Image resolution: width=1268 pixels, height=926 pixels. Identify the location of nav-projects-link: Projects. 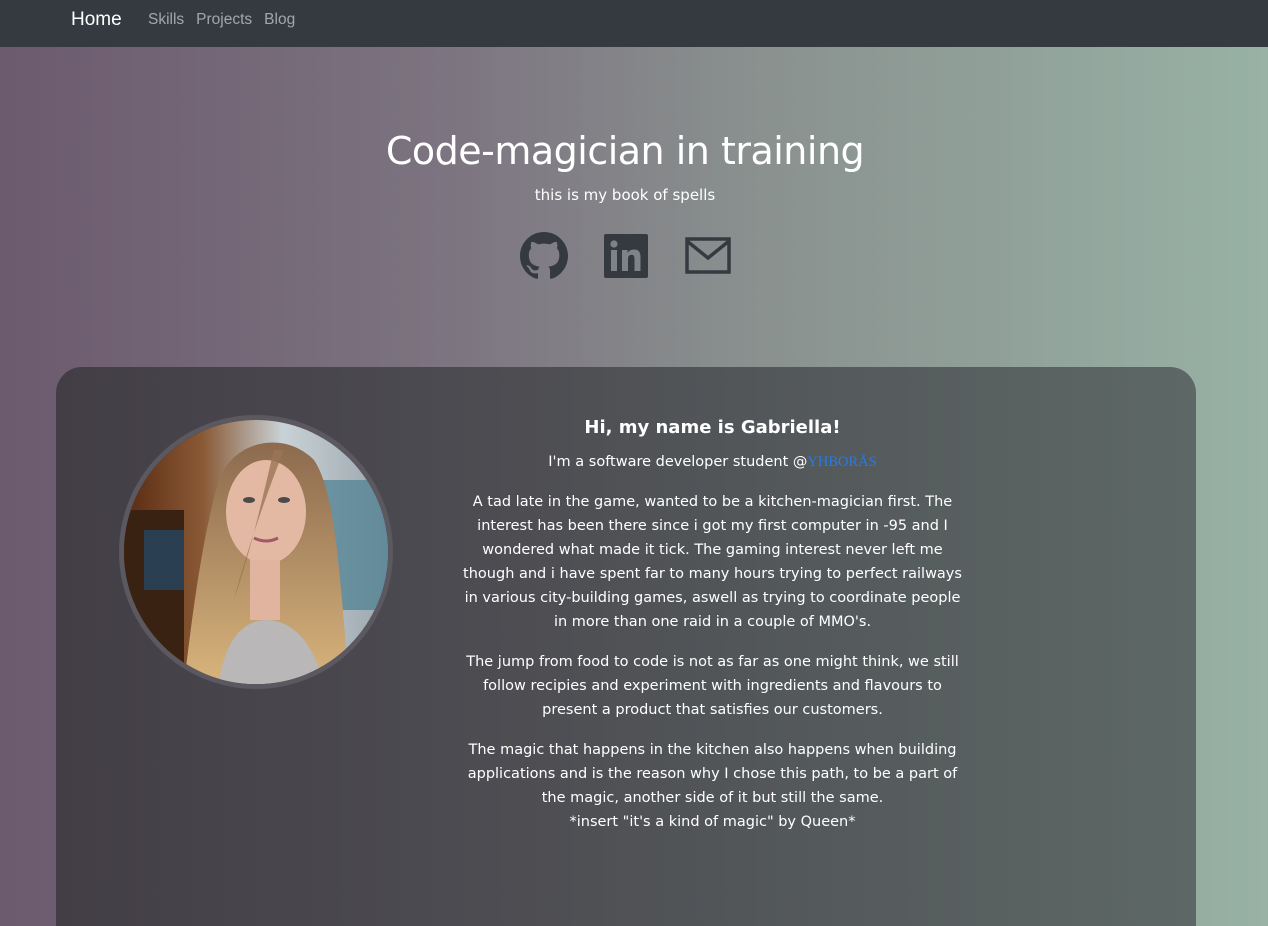
(224, 20).